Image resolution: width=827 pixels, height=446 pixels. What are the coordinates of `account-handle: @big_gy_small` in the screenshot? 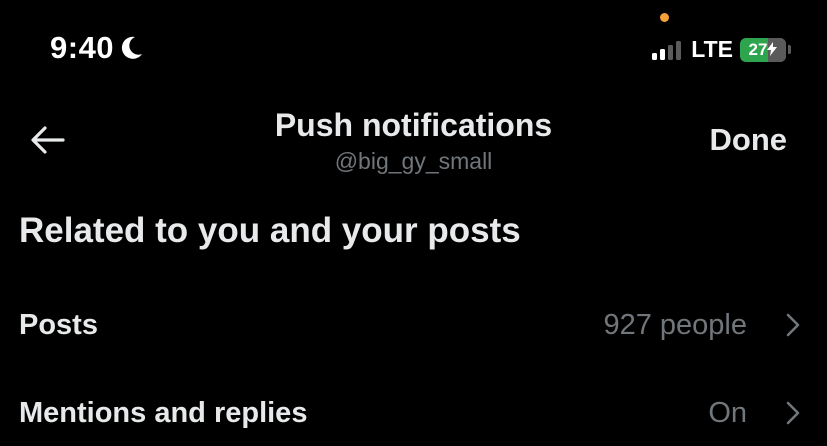 It's located at (413, 161).